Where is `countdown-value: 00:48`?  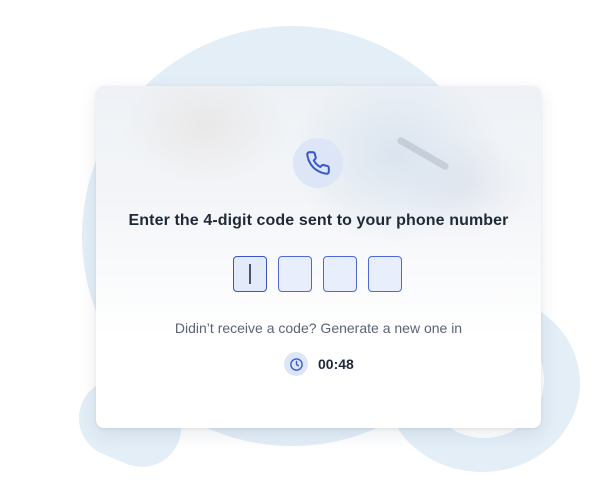 countdown-value: 00:48 is located at coordinates (336, 364).